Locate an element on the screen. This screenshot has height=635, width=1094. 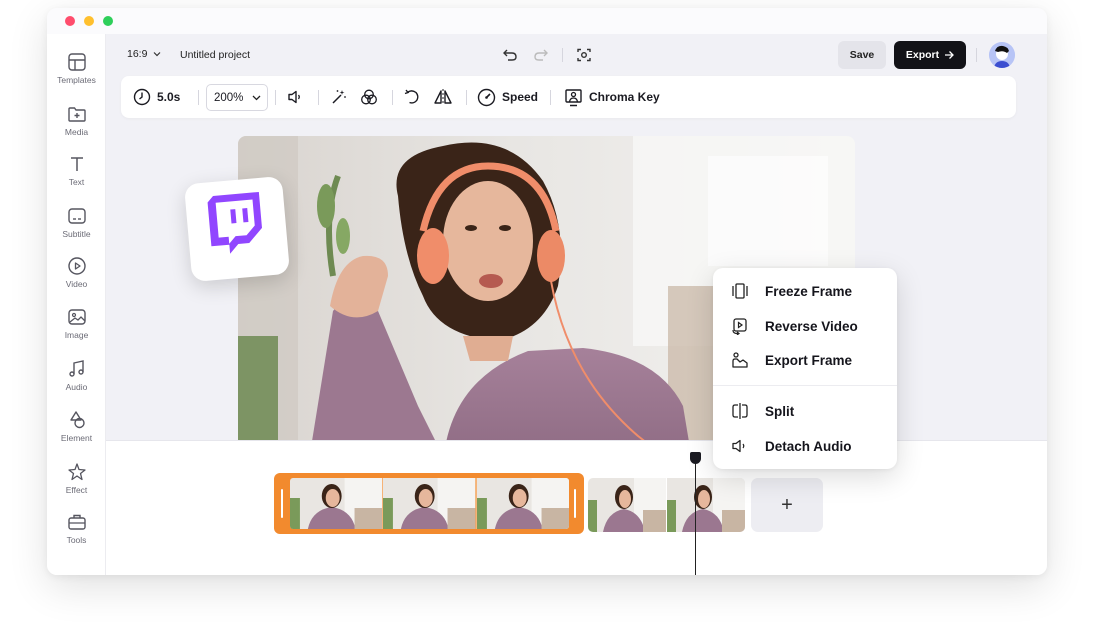
video-icon is located at coordinates (76, 266).